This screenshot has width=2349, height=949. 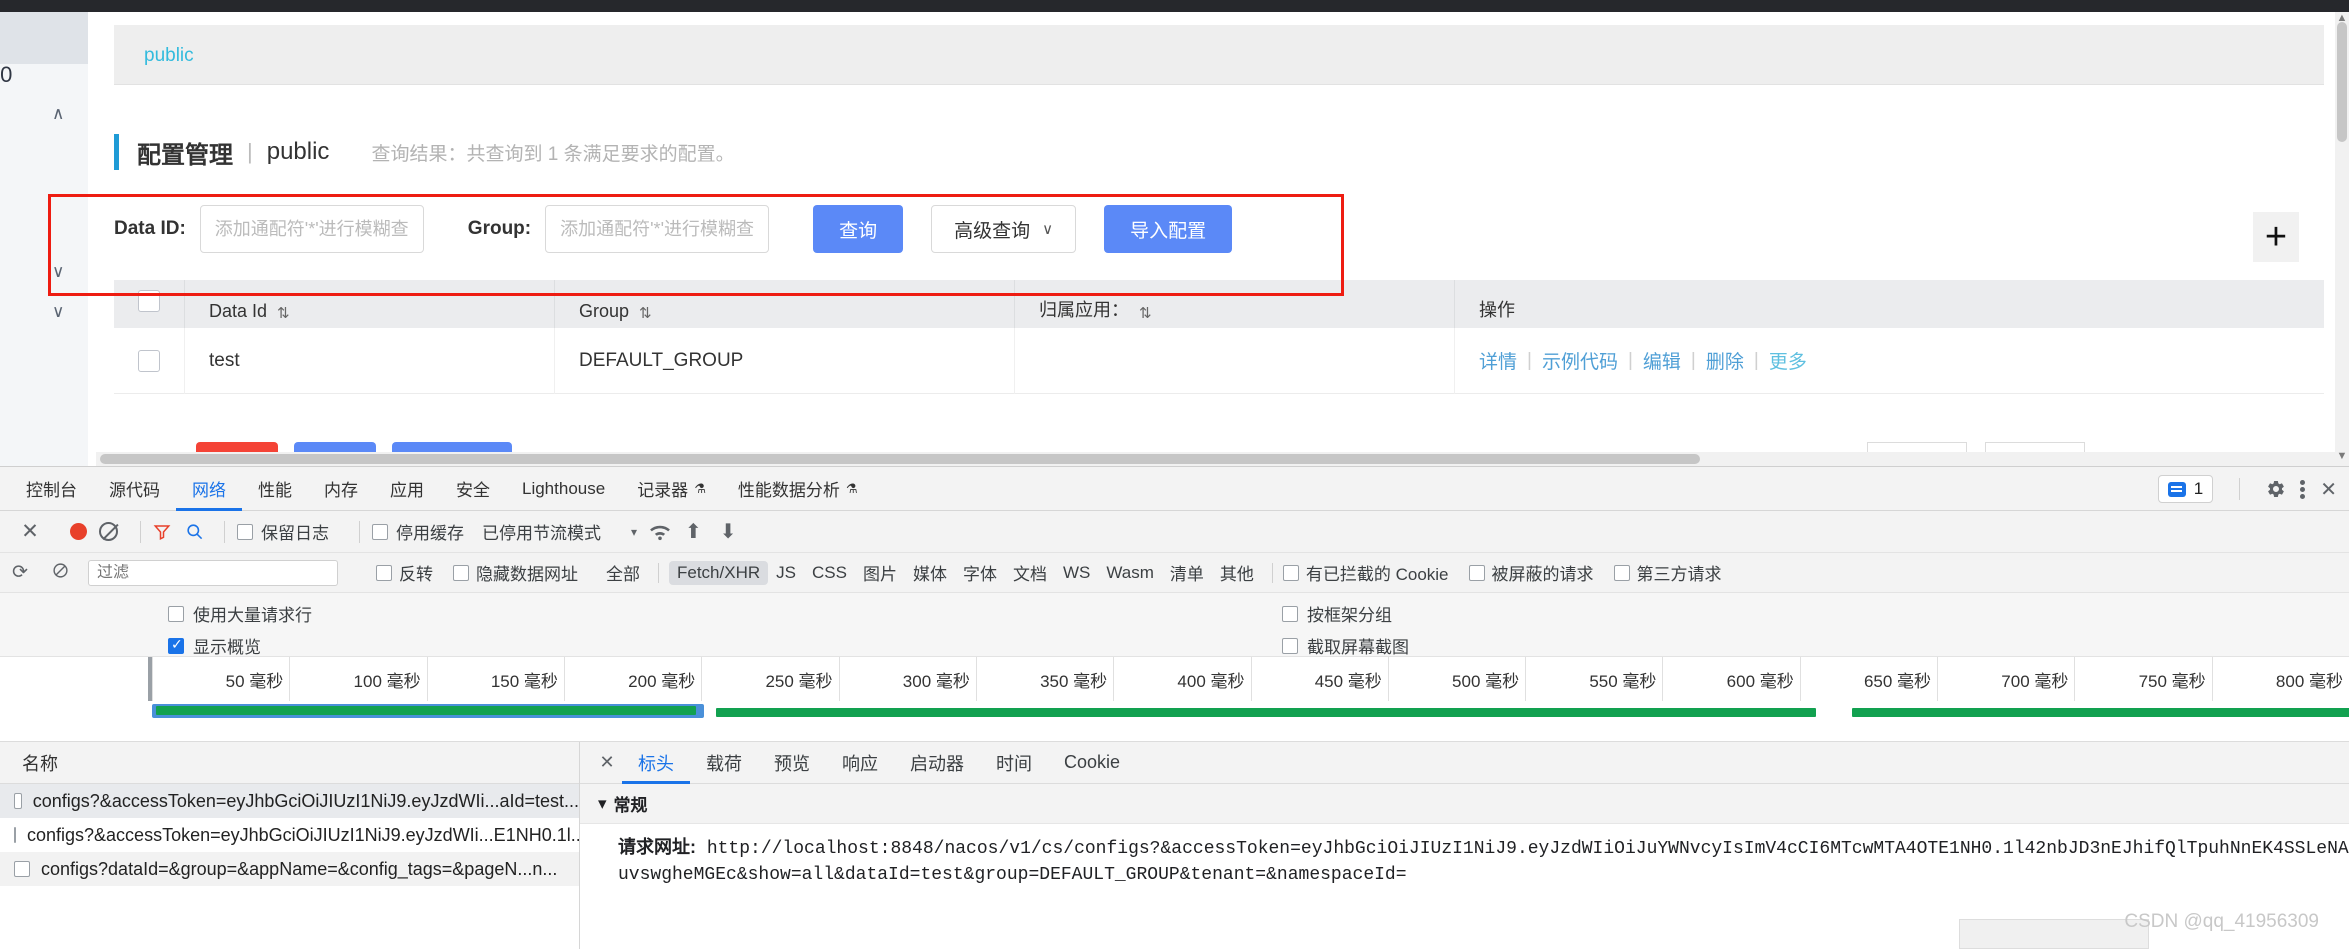 What do you see at coordinates (1580, 360) in the screenshot?
I see `op-sample-code-link: 示例代码` at bounding box center [1580, 360].